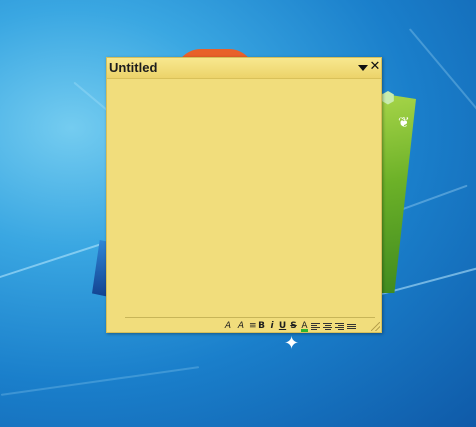 This screenshot has width=476, height=427. I want to click on align-right-icon, so click(340, 326).